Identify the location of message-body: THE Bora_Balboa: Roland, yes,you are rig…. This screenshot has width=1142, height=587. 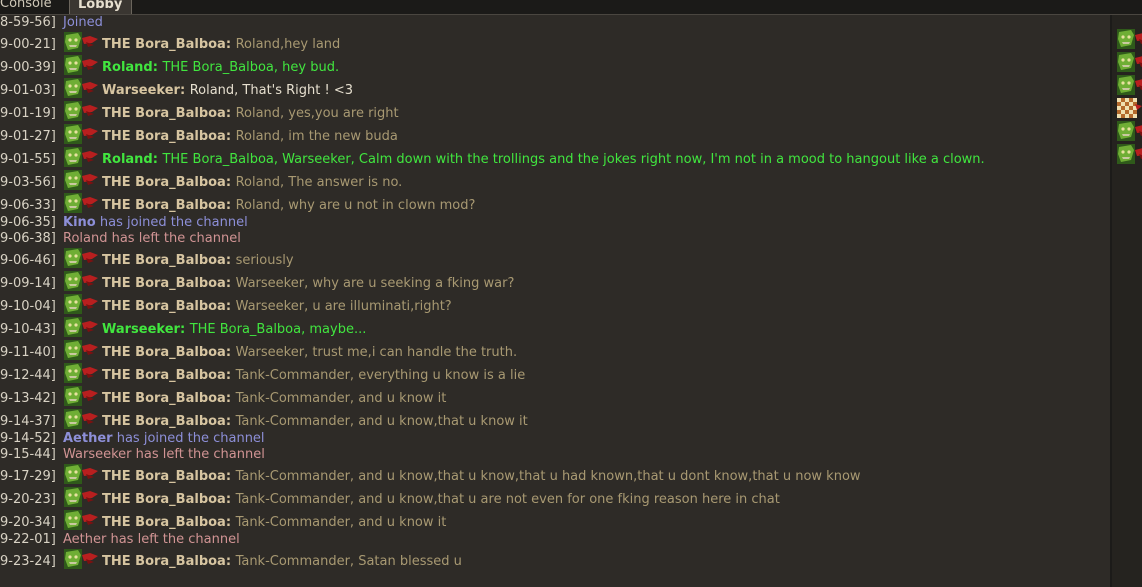
(250, 113).